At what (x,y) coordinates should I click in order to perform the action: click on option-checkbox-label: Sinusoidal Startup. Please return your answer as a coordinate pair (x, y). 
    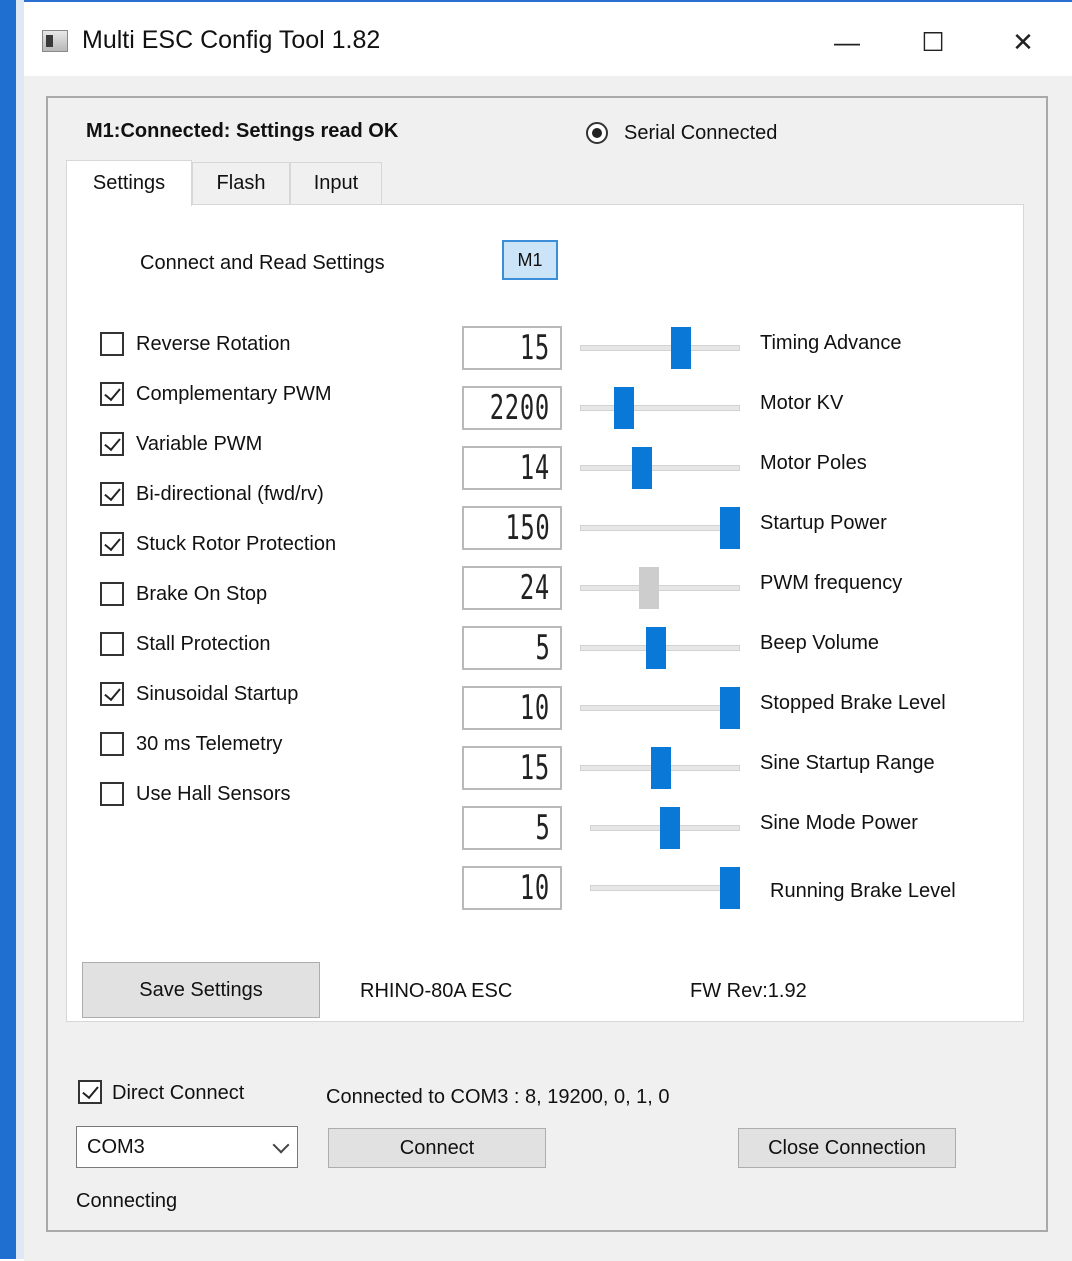
    Looking at the image, I should click on (217, 694).